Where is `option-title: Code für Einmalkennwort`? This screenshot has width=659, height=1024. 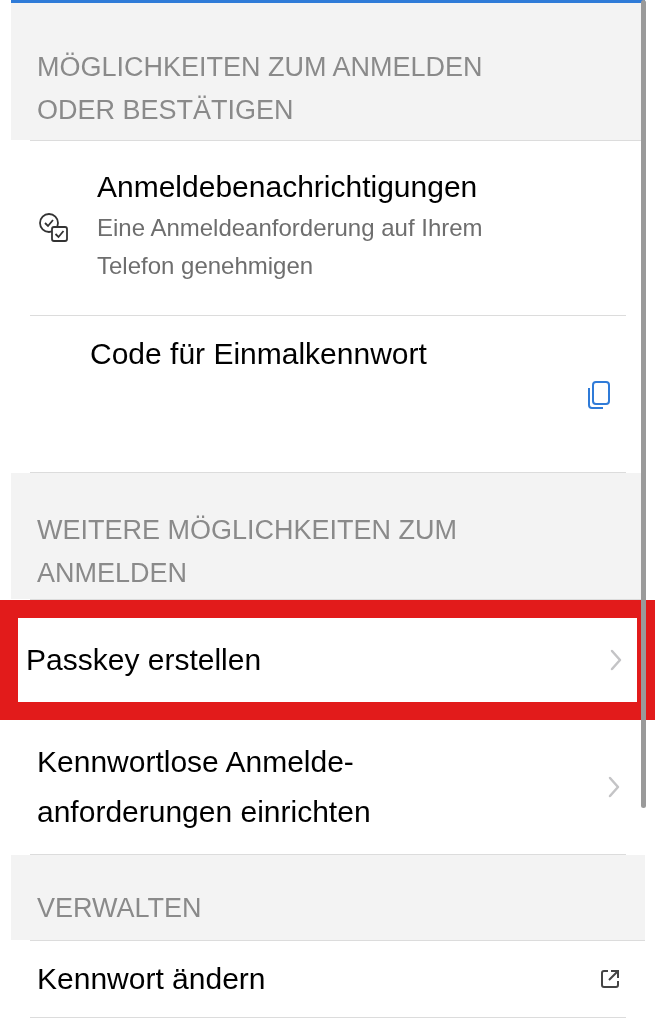 option-title: Code für Einmalkennwort is located at coordinates (258, 354).